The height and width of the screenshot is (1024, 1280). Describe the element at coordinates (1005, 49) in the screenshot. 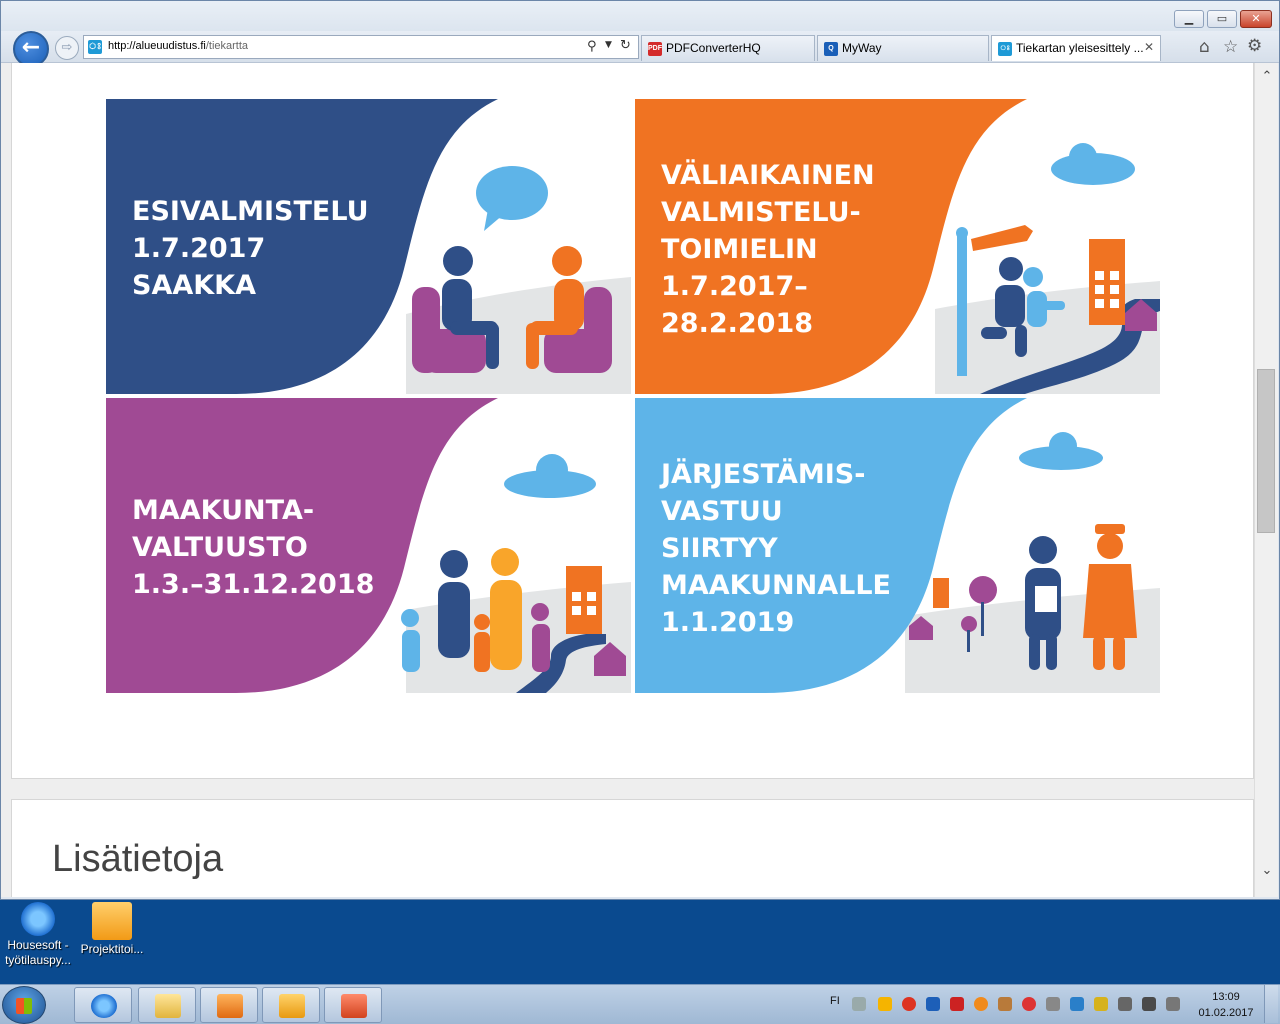

I see `site-icon: ঃ` at that location.